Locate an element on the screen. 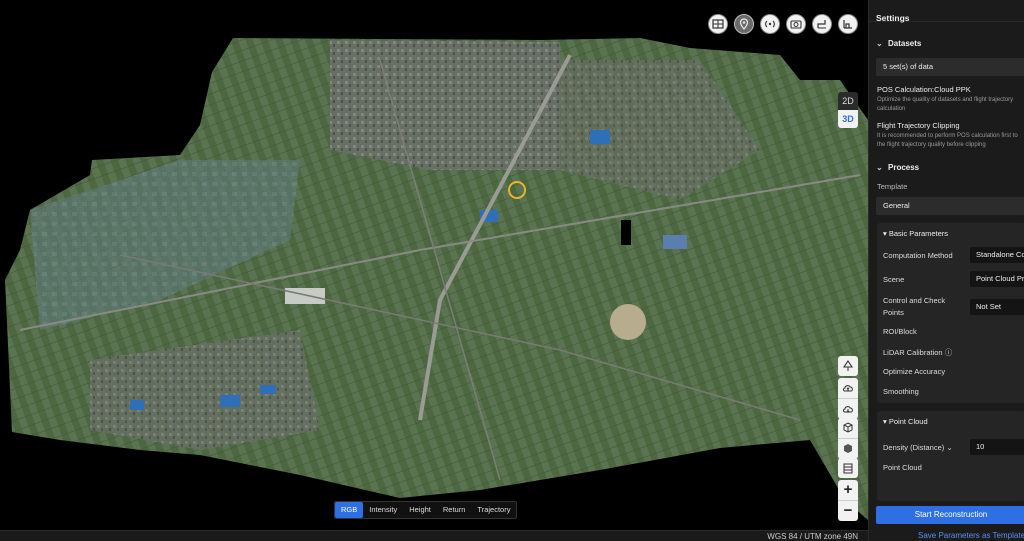  start-reconstruction-button: Start Reconstruction is located at coordinates (950, 515).